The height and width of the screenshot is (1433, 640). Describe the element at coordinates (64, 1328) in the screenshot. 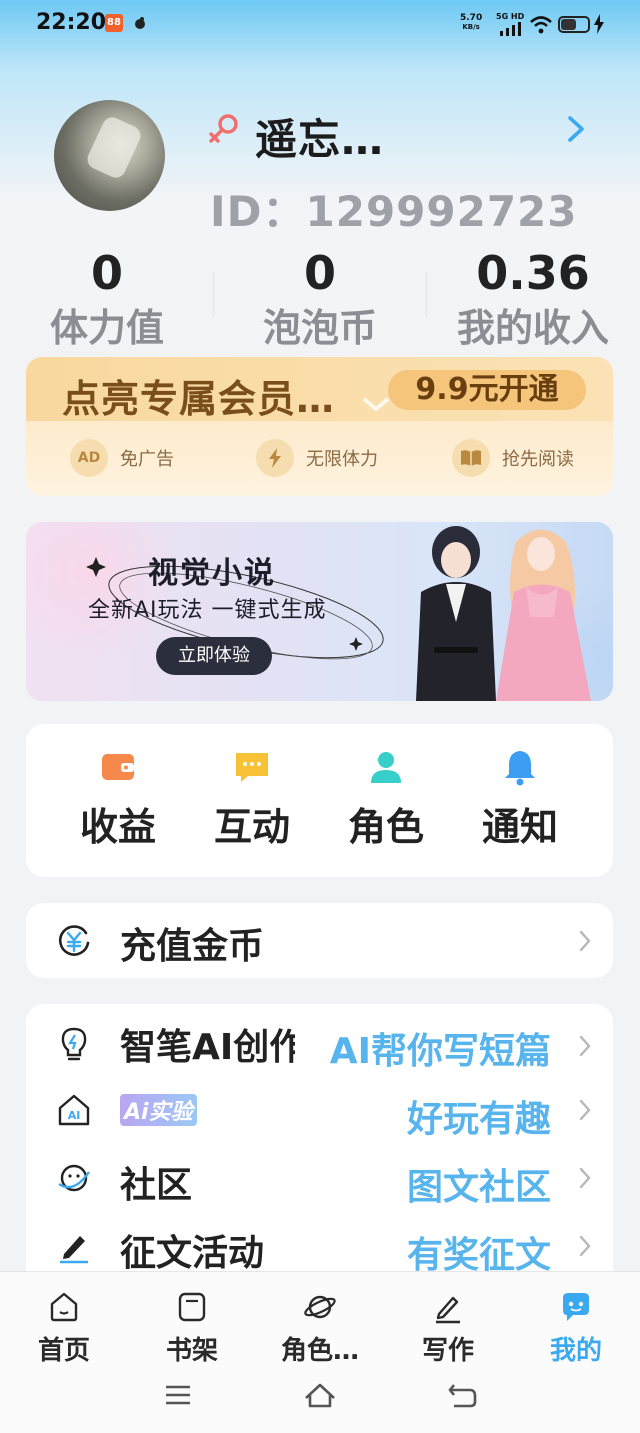

I see `nav-home: 首页` at that location.